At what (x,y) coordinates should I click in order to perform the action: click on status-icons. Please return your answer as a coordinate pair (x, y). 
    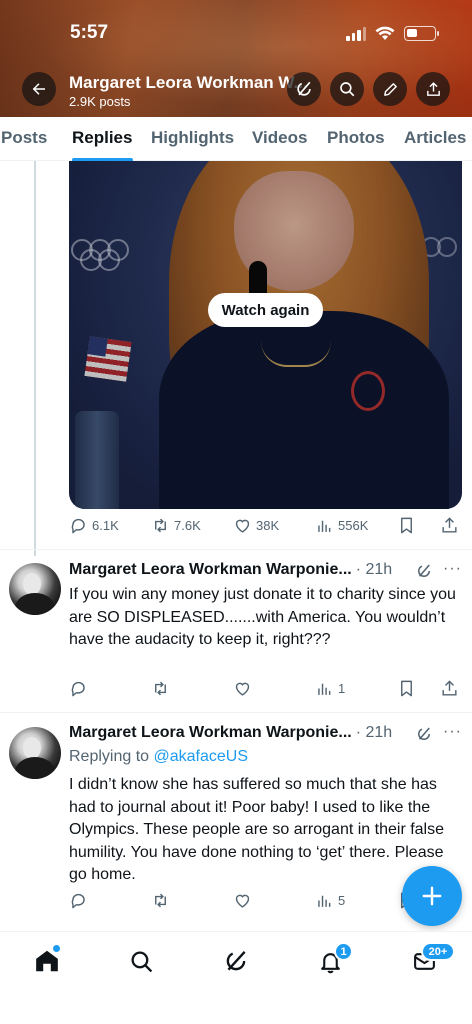
    Looking at the image, I should click on (392, 33).